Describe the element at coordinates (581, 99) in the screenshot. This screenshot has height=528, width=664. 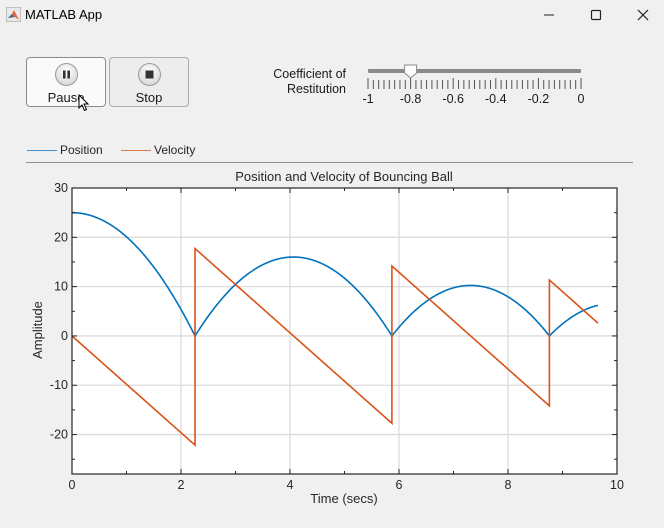
I see `slider-tick-label: 0` at that location.